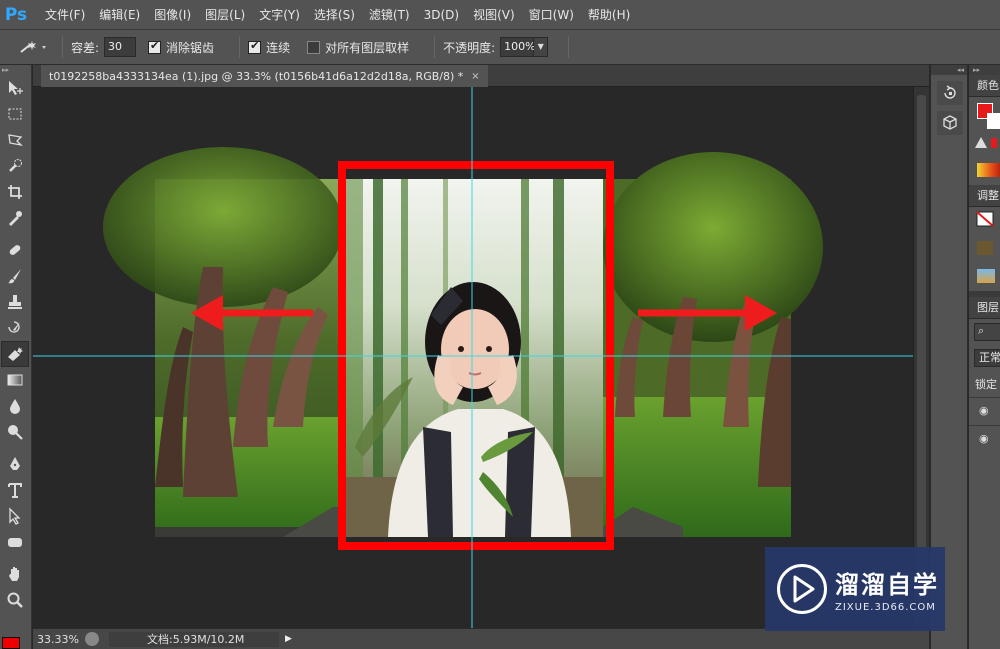 Image resolution: width=1000 pixels, height=649 pixels. I want to click on foreground-color-swatch, so click(11, 643).